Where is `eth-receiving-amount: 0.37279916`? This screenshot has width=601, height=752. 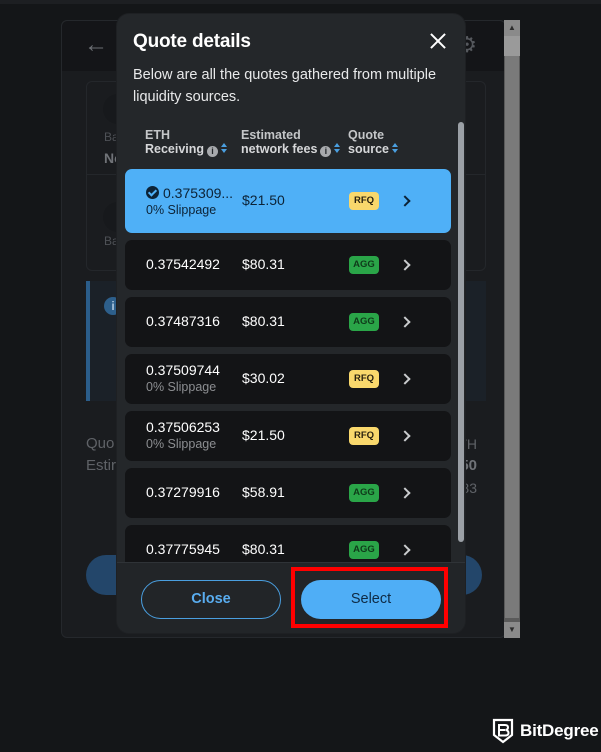
eth-receiving-amount: 0.37279916 is located at coordinates (183, 492).